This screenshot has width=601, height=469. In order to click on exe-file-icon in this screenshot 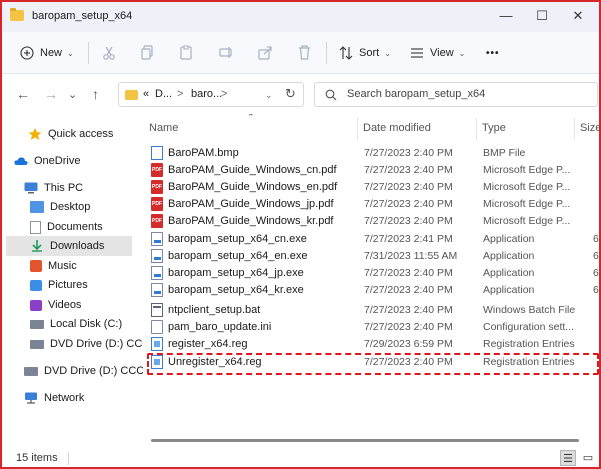, I will do `click(157, 239)`.